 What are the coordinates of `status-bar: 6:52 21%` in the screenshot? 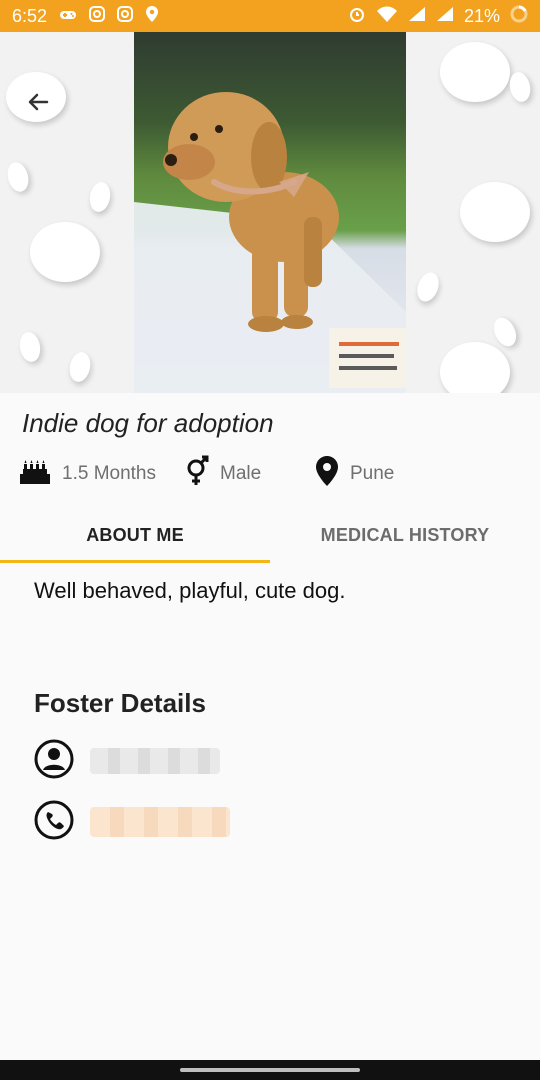 It's located at (270, 16).